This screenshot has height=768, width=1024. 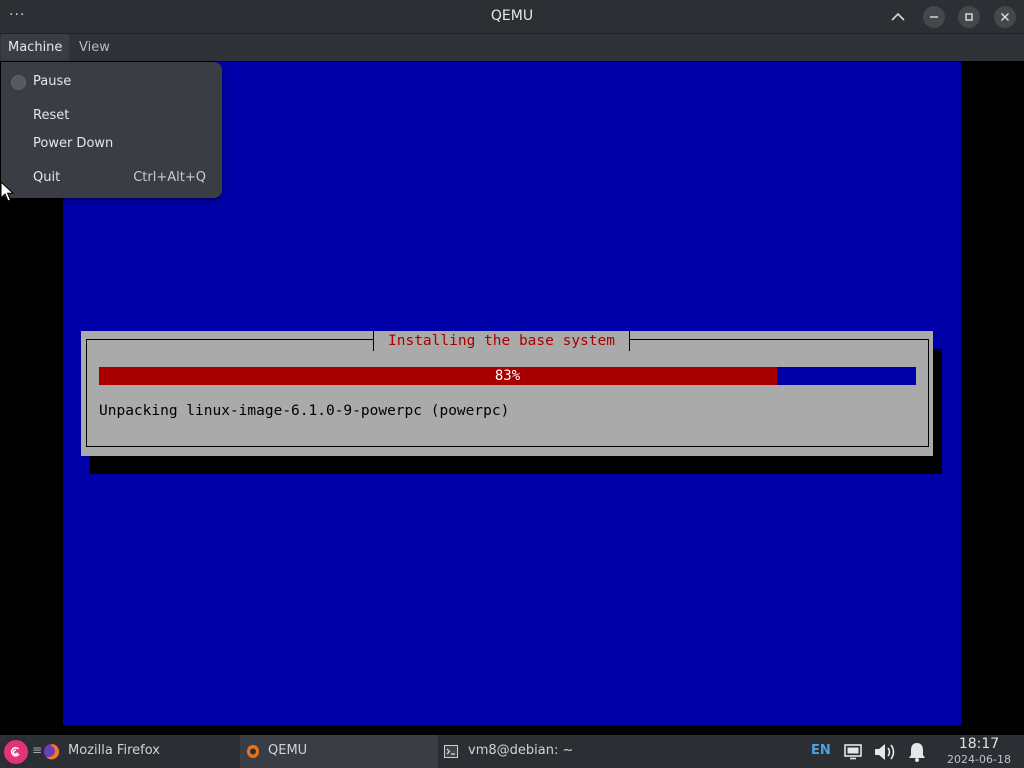 I want to click on menu-item-reset: Reset, so click(x=111, y=116).